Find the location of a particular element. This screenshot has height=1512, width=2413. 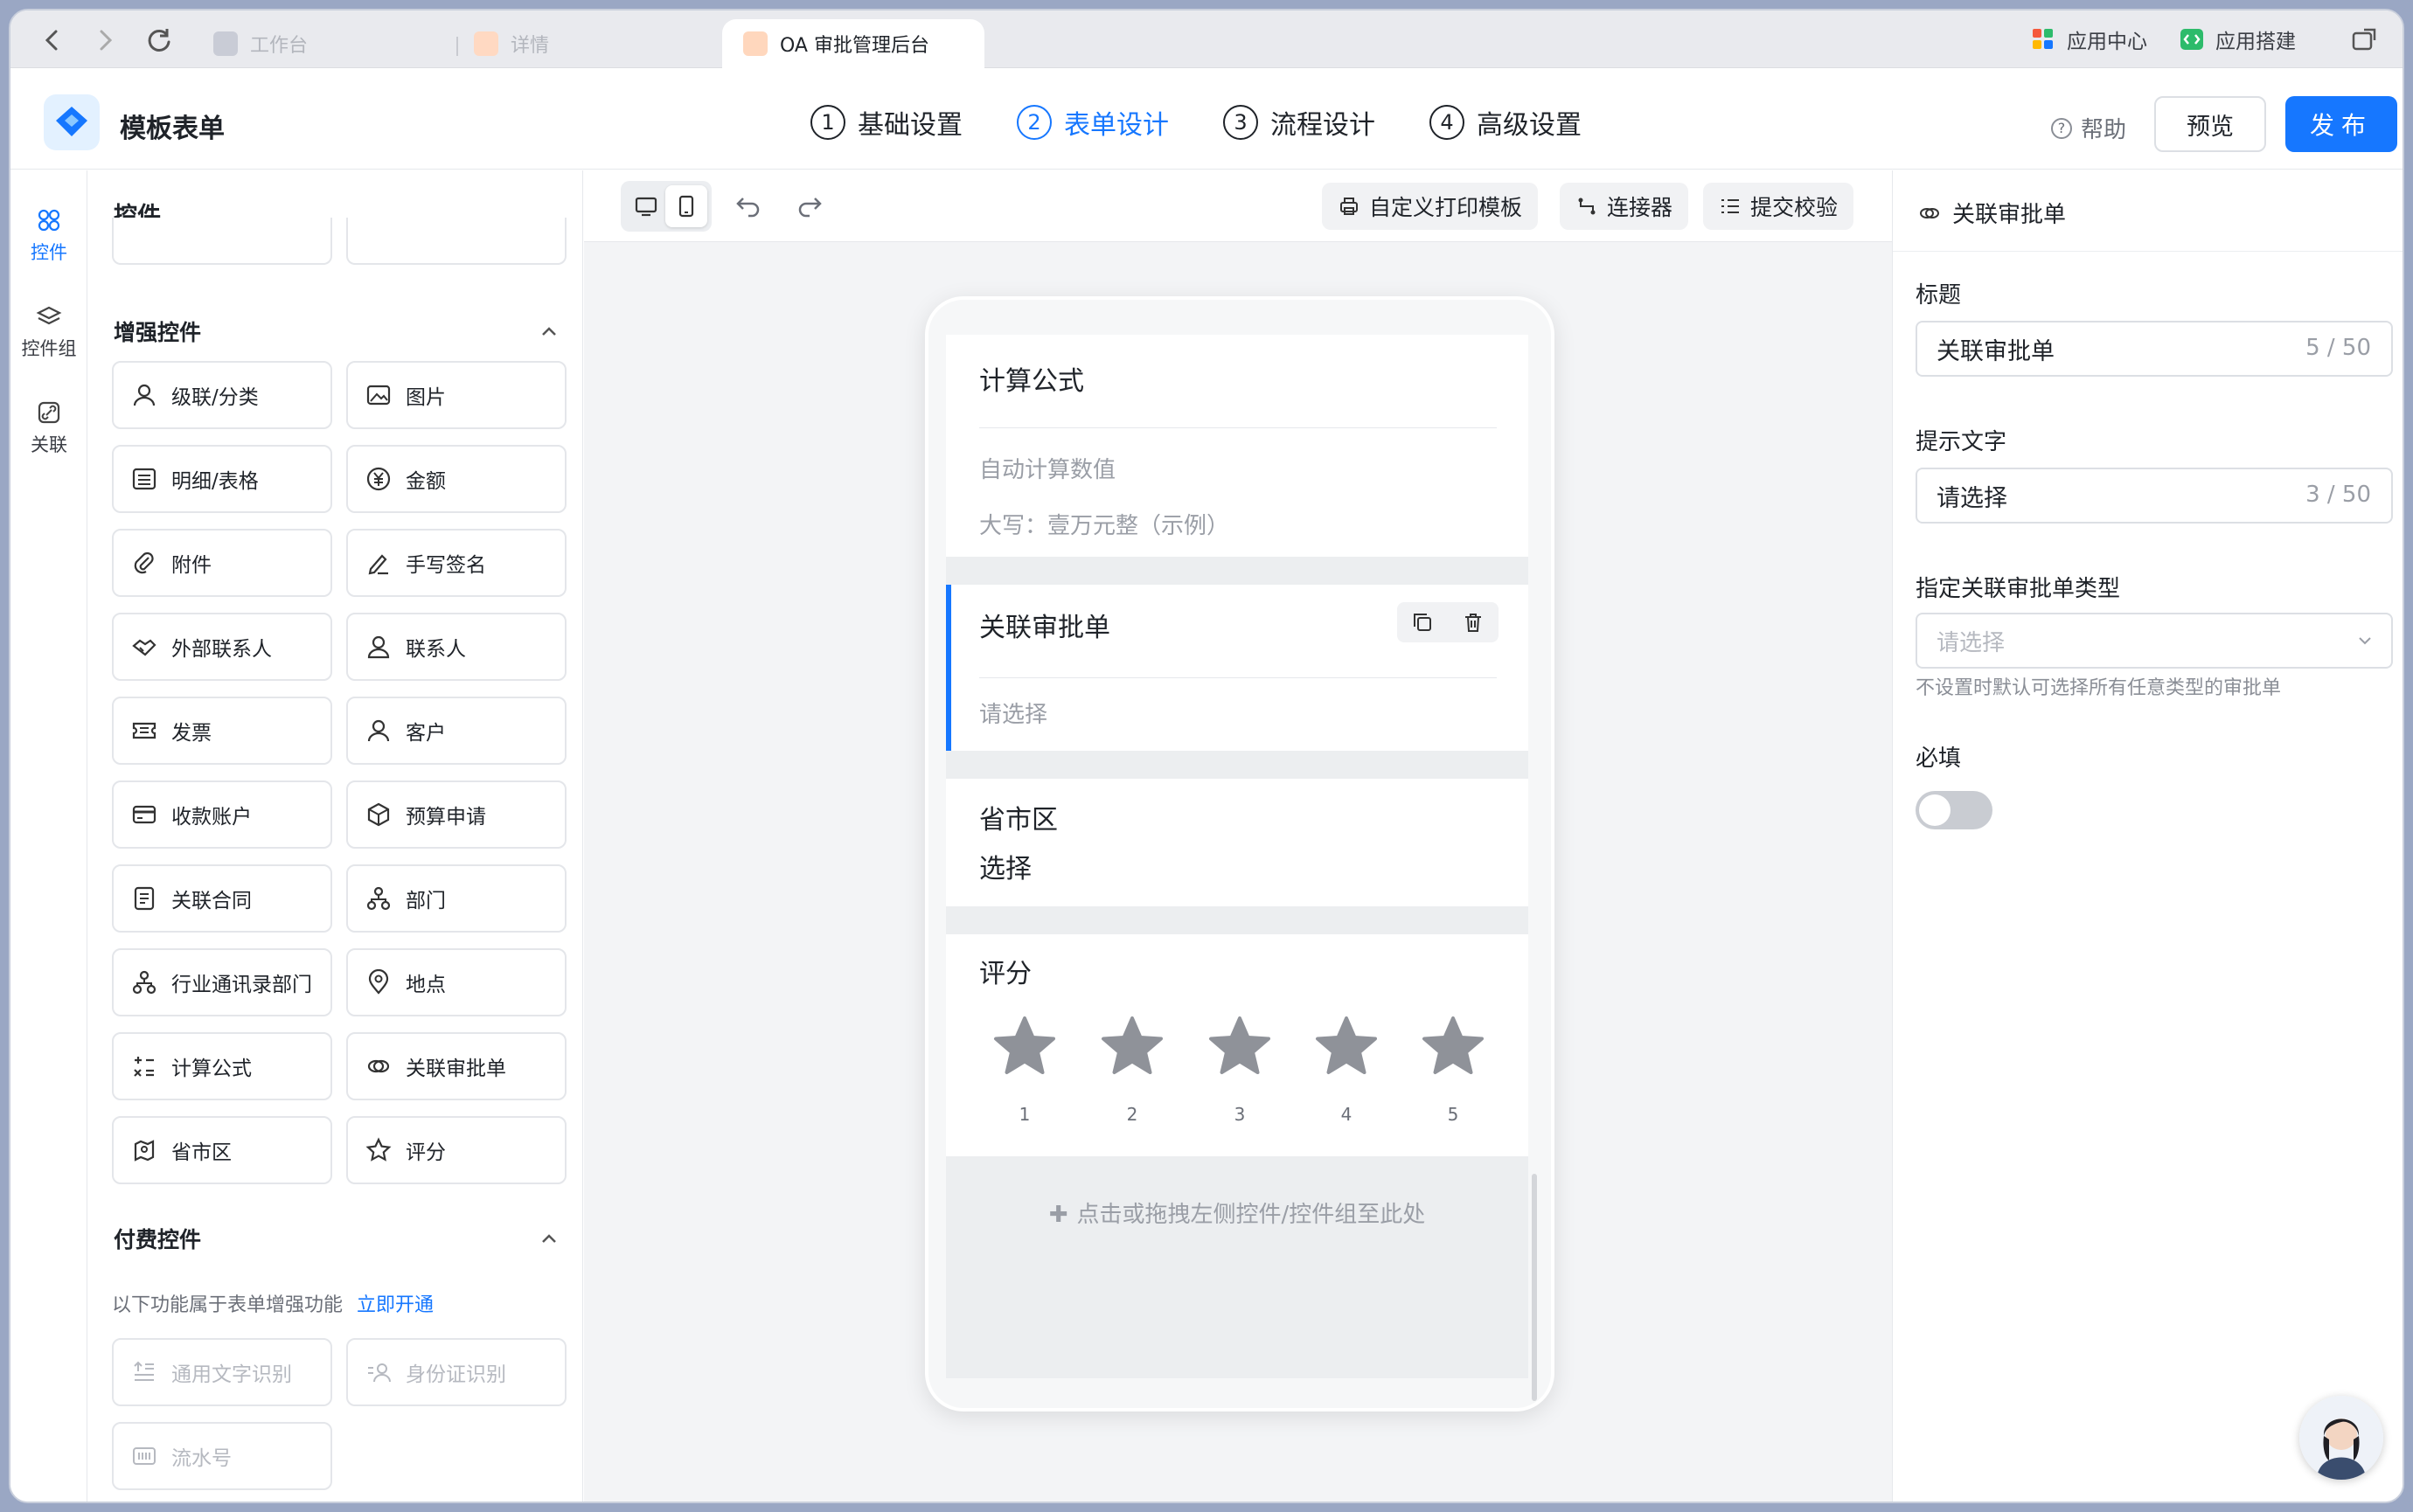

step-label: 表单设计 is located at coordinates (1116, 125).